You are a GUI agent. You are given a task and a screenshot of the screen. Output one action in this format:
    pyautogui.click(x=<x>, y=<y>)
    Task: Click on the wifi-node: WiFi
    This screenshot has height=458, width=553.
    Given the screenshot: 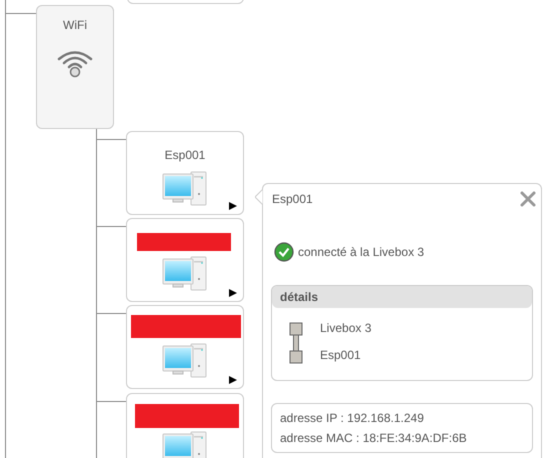 What is the action you would take?
    pyautogui.click(x=75, y=67)
    